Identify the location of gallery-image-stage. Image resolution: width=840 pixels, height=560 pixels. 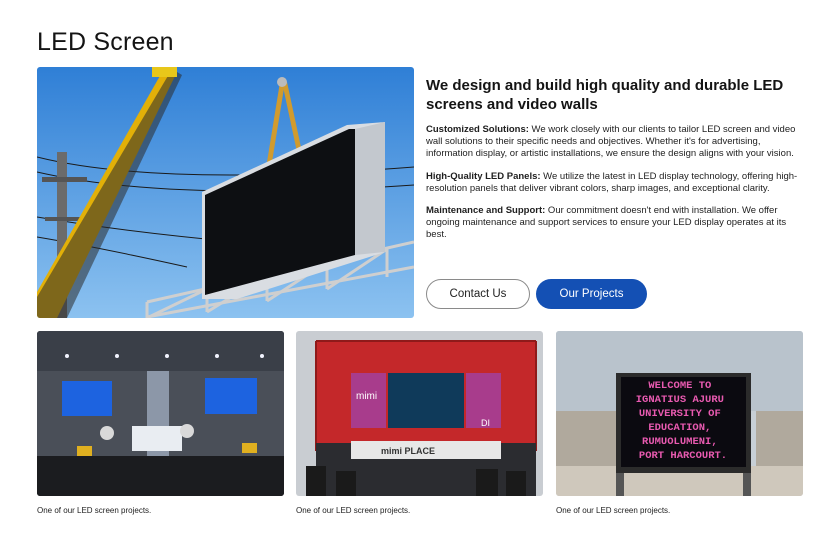
(160, 413).